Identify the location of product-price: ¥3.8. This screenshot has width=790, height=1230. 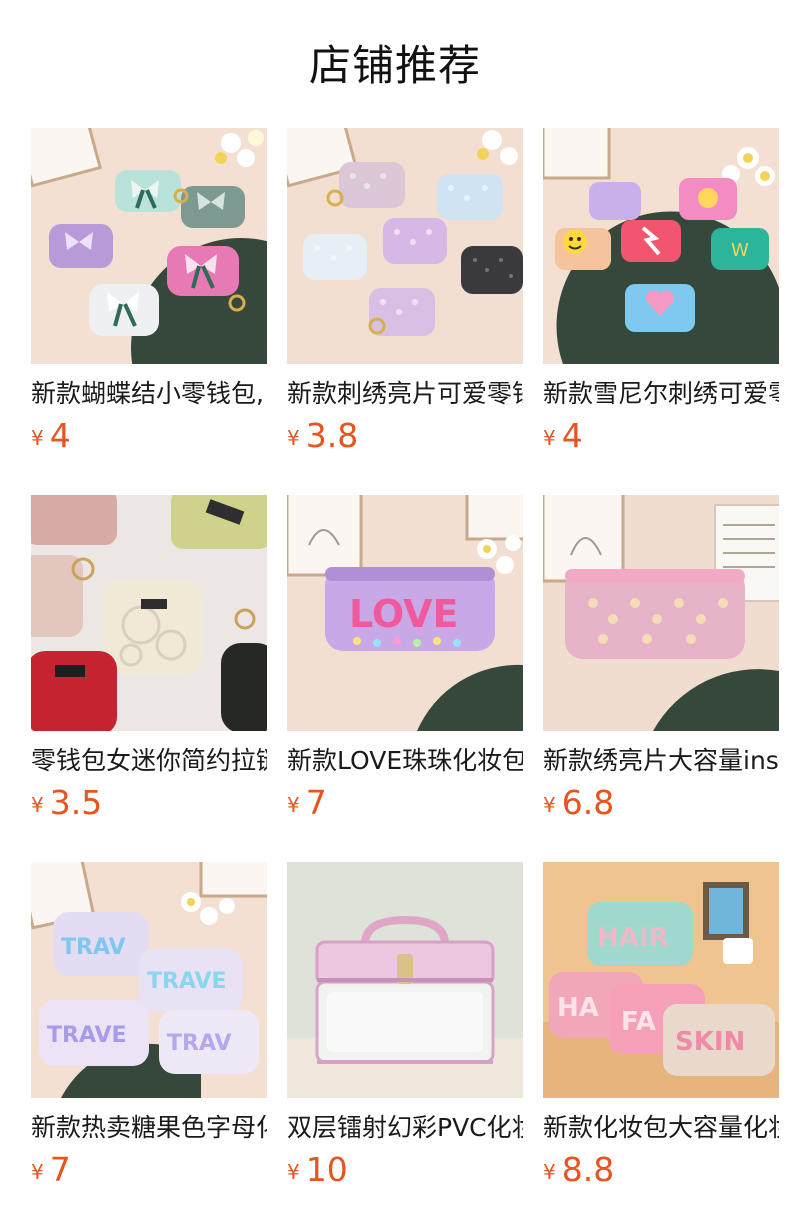
(322, 436).